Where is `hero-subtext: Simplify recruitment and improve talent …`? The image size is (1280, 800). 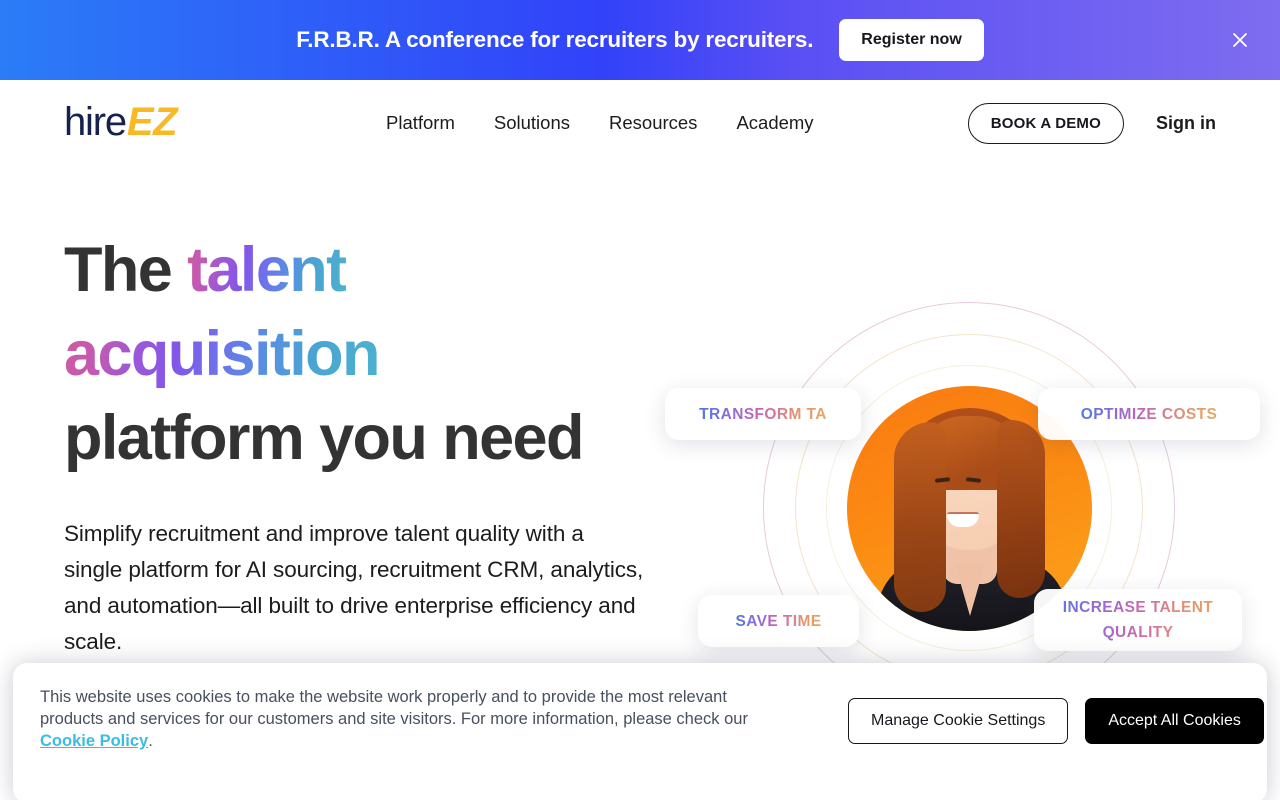 hero-subtext: Simplify recruitment and improve talent … is located at coordinates (354, 587).